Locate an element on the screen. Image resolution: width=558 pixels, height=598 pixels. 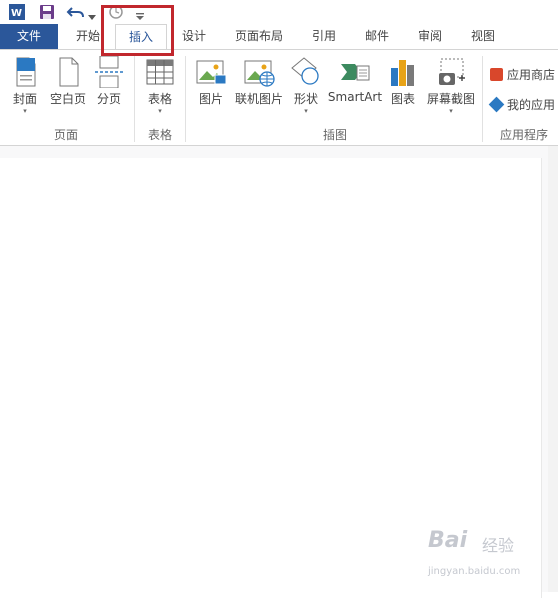
blank-page-button: 空白页 is located at coordinates (68, 81).